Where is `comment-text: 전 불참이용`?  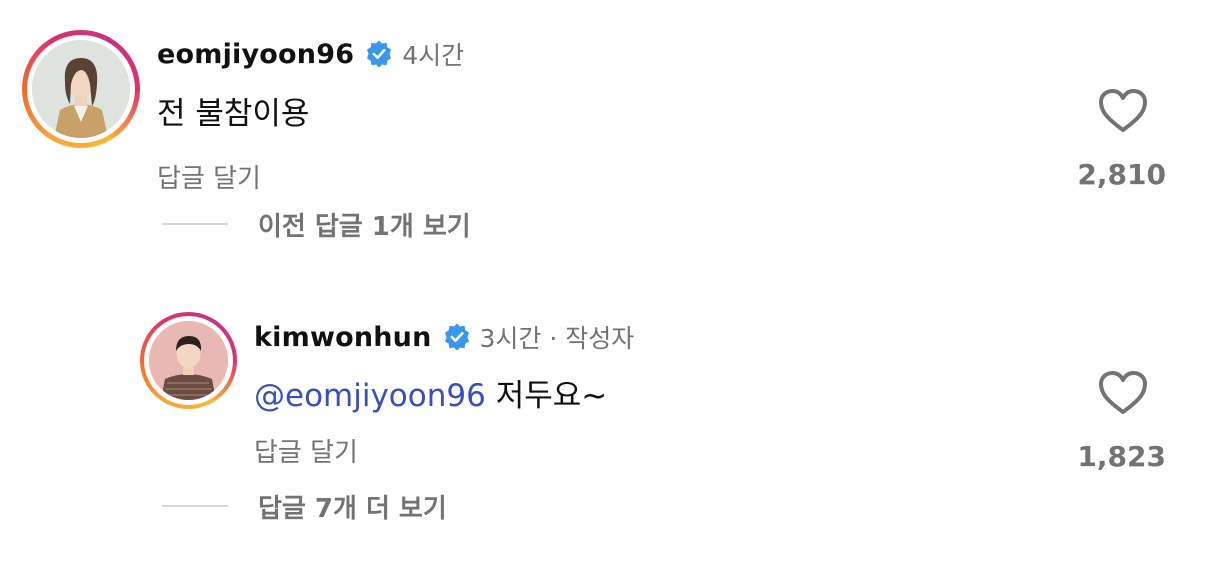 comment-text: 전 불참이용 is located at coordinates (233, 114).